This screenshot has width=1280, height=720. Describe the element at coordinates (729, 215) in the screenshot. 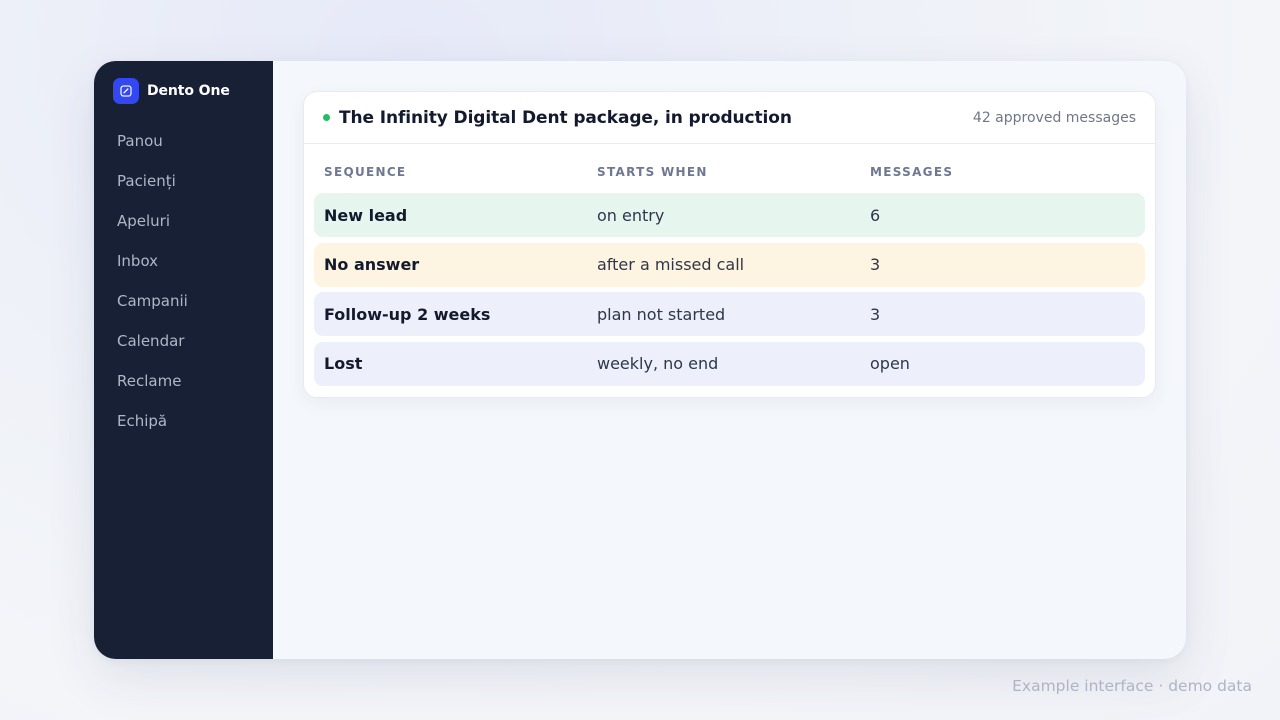

I see `table-row: New lead on entry 6` at that location.